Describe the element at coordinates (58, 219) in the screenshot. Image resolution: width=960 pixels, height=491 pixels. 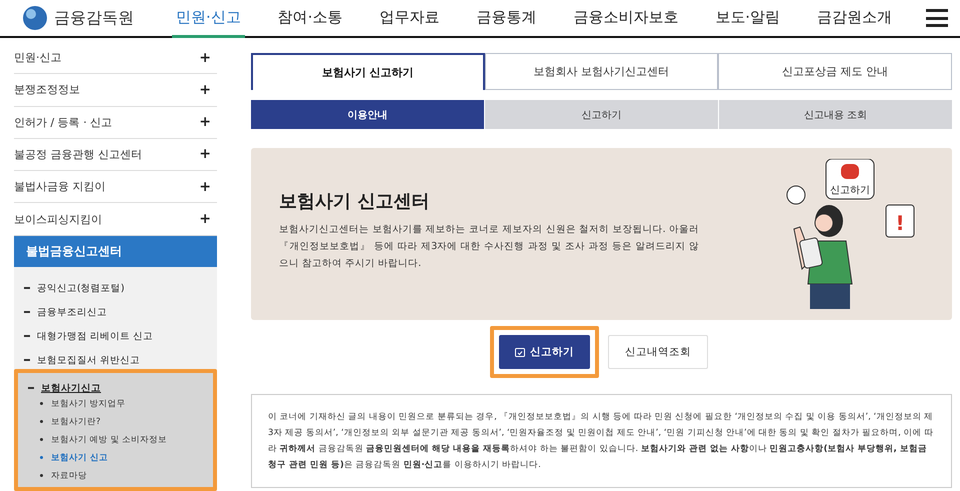
I see `sidebar-label: 보이스피싱지킴이` at that location.